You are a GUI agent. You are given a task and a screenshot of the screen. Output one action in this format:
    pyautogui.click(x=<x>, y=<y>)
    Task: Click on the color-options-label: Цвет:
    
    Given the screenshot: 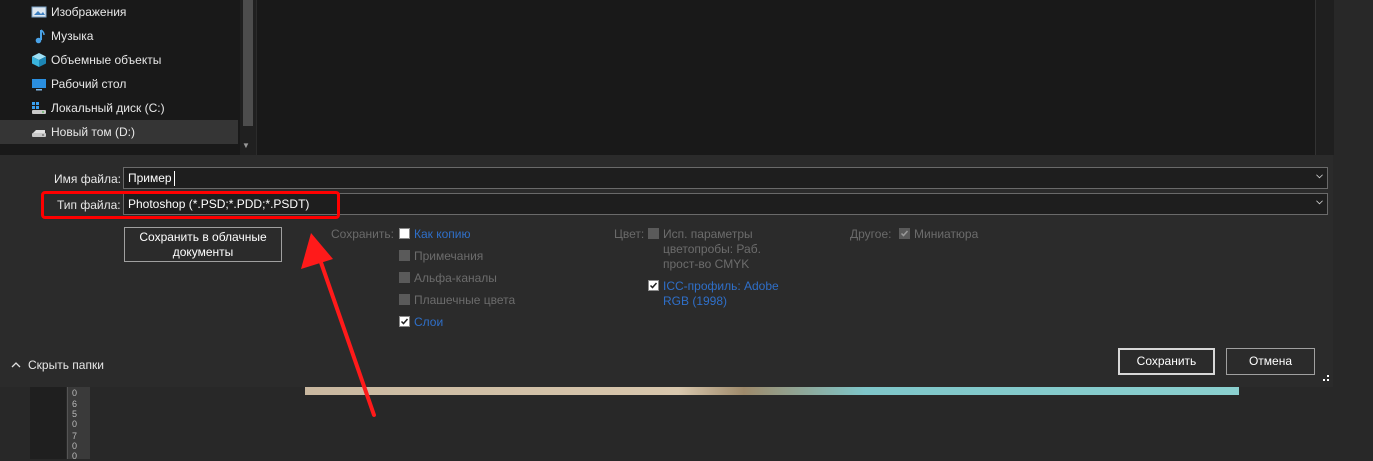 What is the action you would take?
    pyautogui.click(x=629, y=234)
    